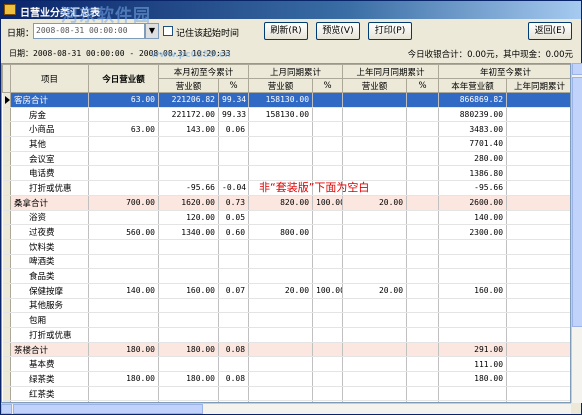  I want to click on table-row: 绿茶类 180.00 180.00 0.08 180.00, so click(286, 379).